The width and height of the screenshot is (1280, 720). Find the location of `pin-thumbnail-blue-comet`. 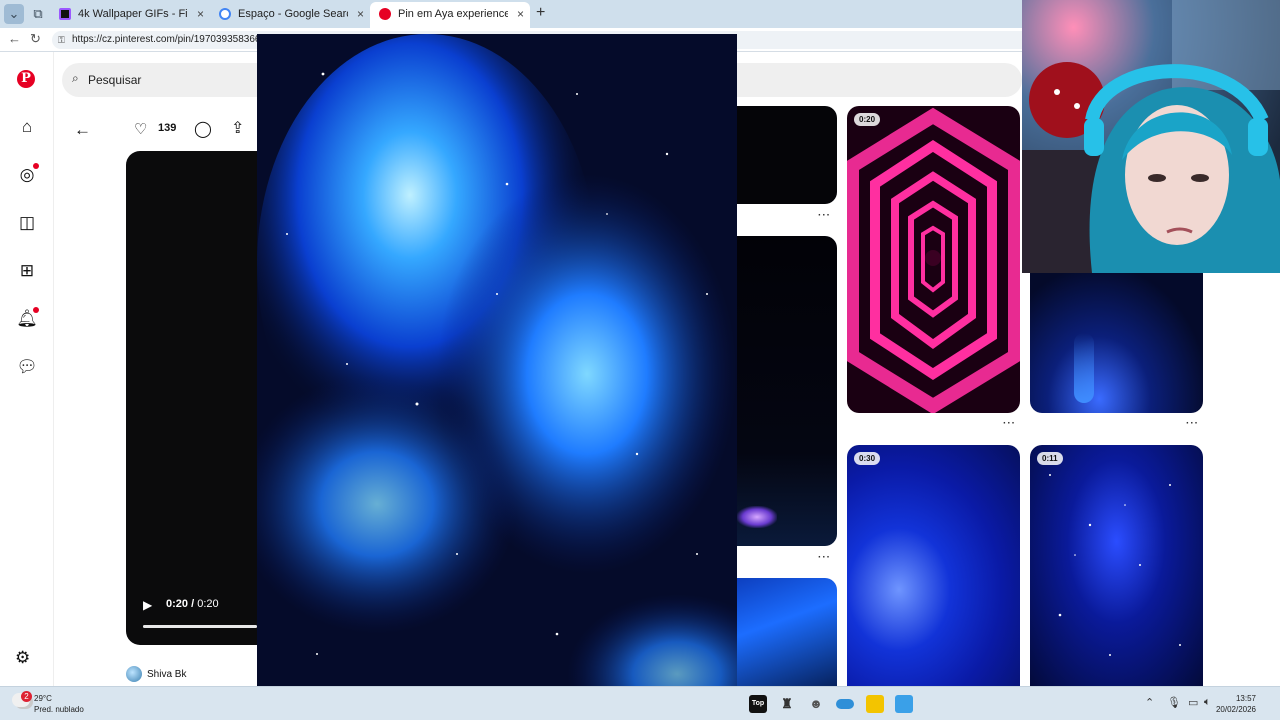

pin-thumbnail-blue-comet is located at coordinates (1116, 343).